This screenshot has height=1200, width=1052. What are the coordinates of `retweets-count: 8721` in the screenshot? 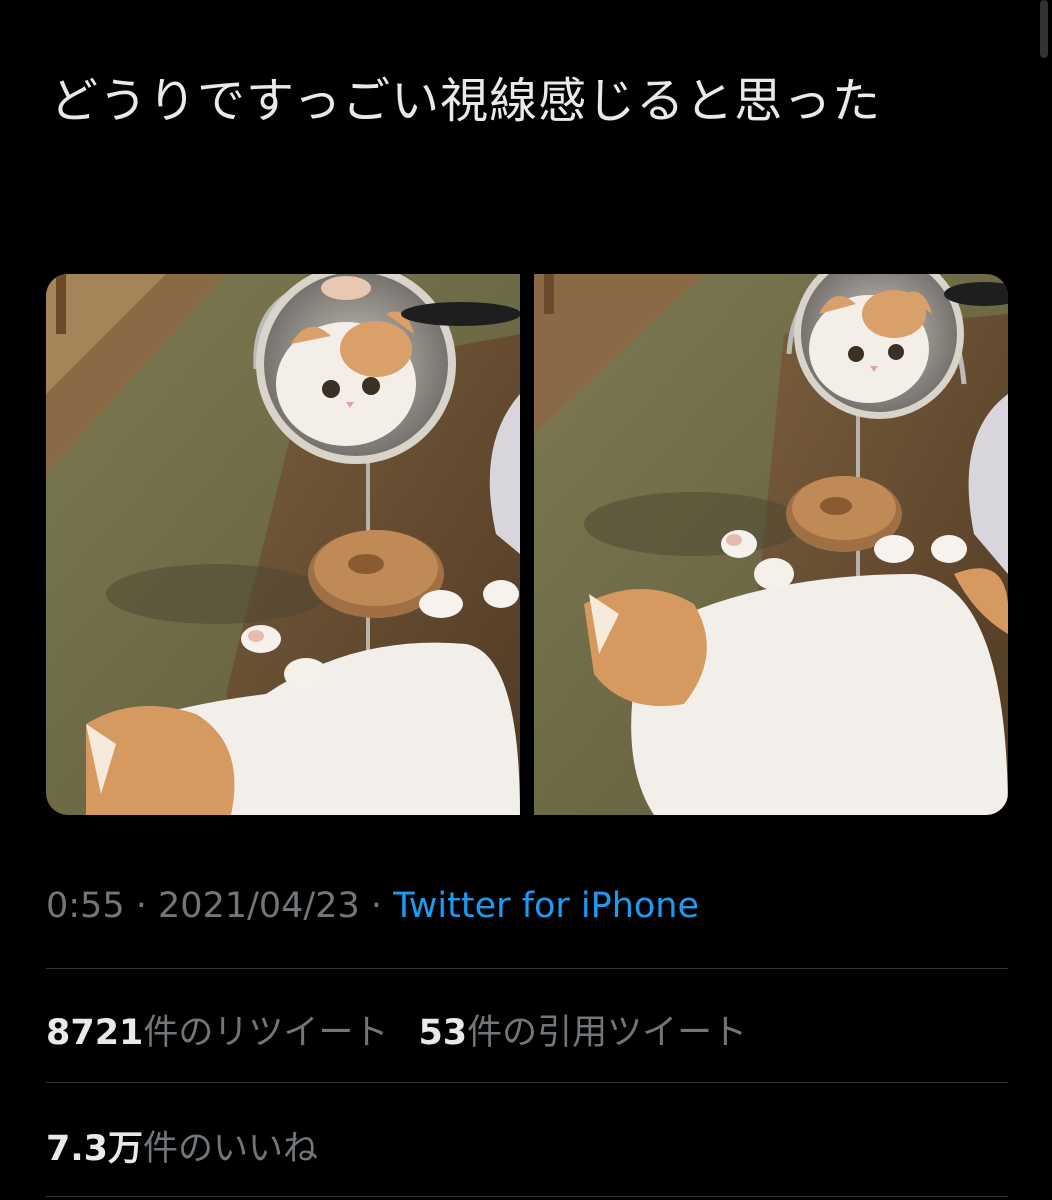 It's located at (95, 1033).